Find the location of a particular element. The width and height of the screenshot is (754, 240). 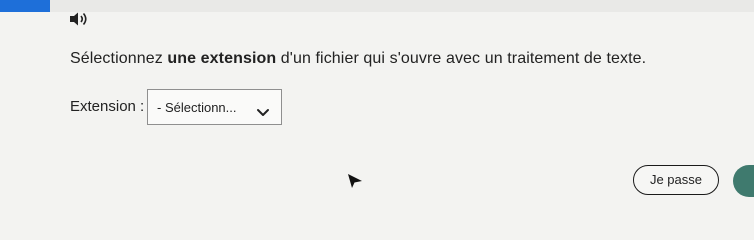

chevron-down-icon is located at coordinates (263, 110).